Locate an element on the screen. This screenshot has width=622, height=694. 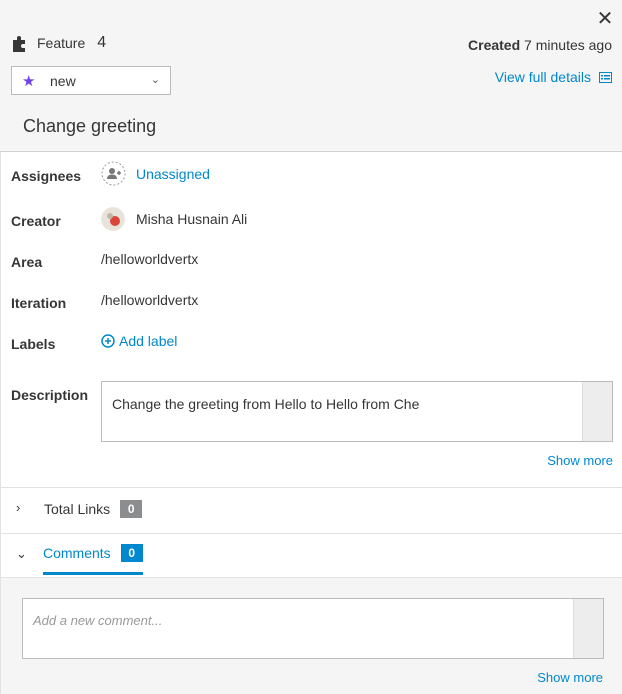
created-time: 7 minutes ago is located at coordinates (568, 45).